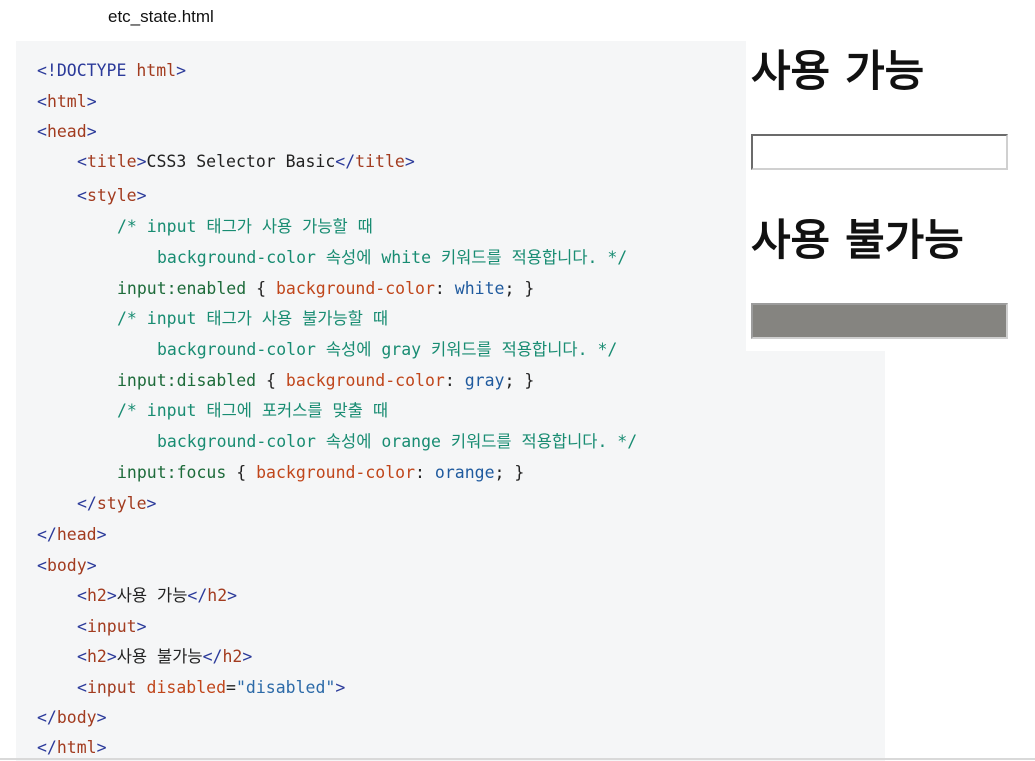 The height and width of the screenshot is (761, 1035). I want to click on code-line-title: <title>CSS3 Selector Basic</title>, so click(246, 162).